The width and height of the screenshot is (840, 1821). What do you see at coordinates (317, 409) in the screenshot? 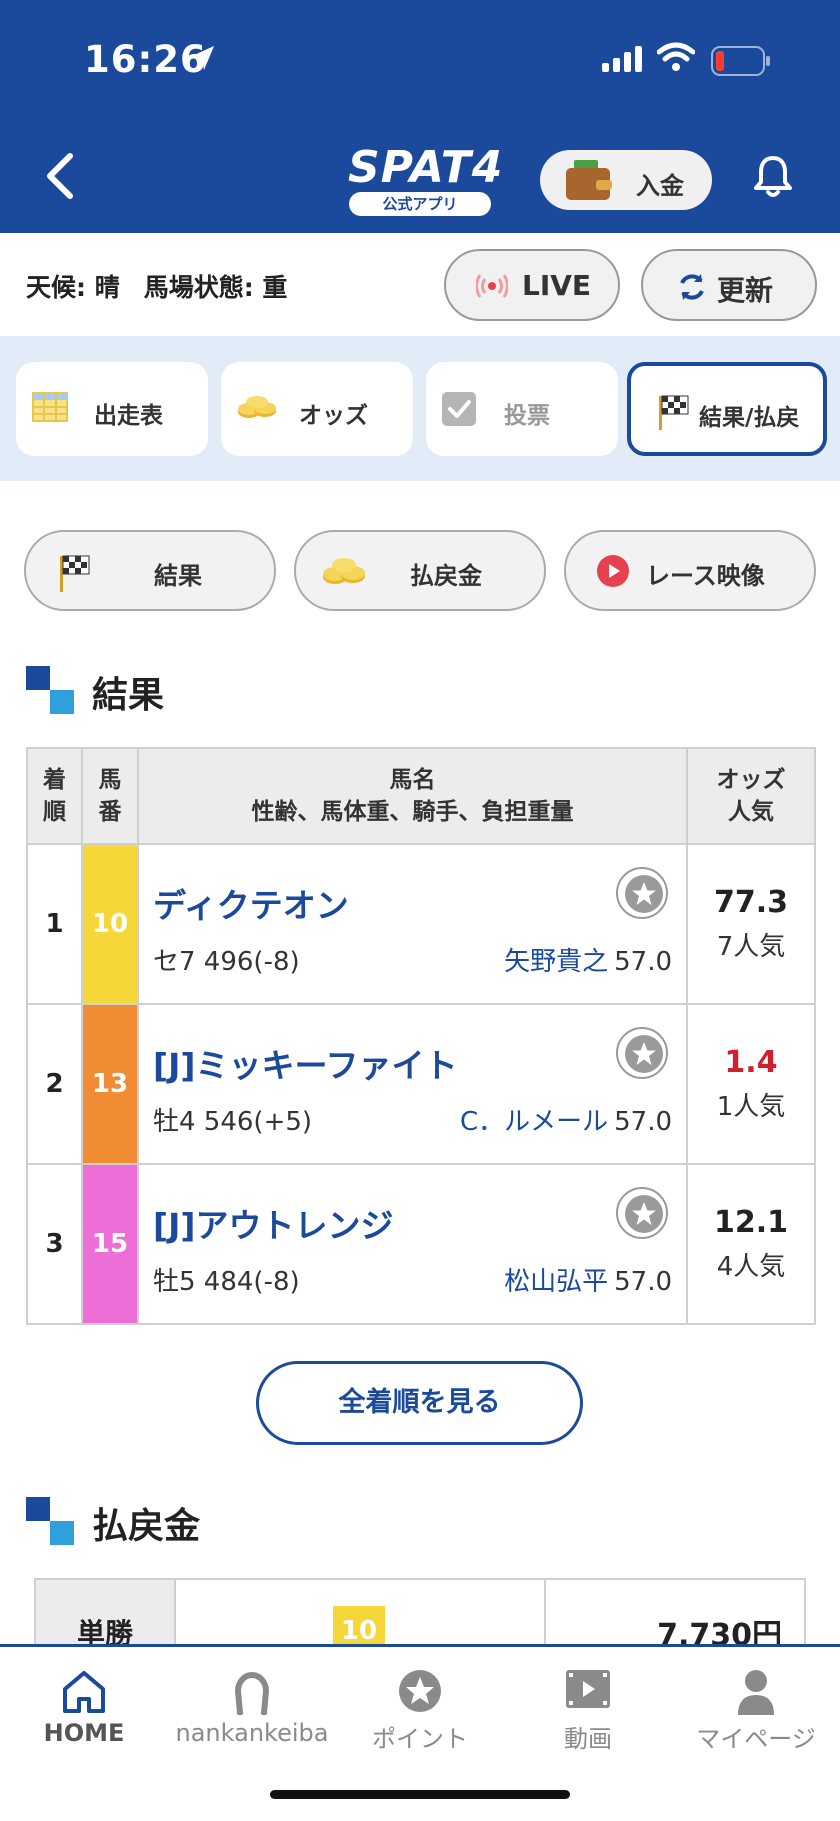
I see `tab-odds: オッズ` at bounding box center [317, 409].